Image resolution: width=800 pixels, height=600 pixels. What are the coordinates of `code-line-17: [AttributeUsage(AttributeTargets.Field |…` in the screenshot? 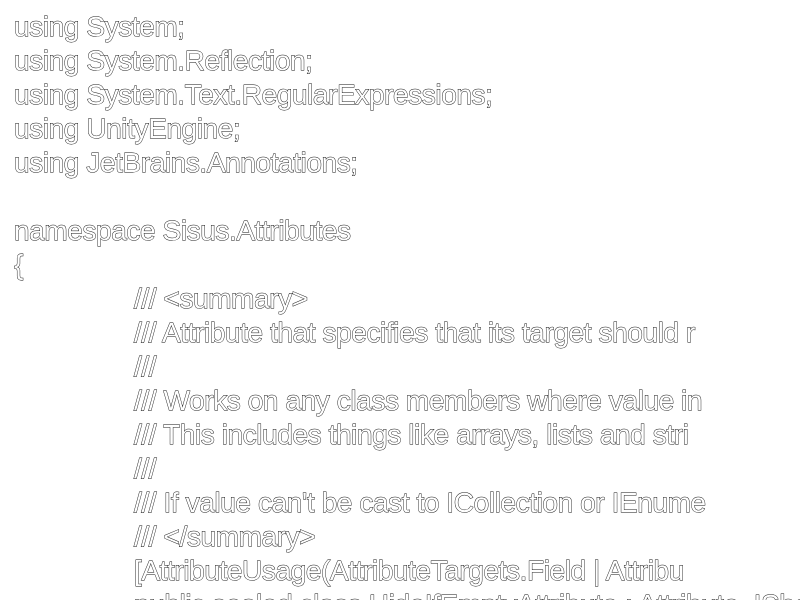 It's located at (409, 571).